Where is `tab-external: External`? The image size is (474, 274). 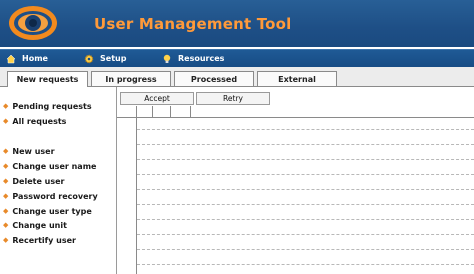 tab-external: External is located at coordinates (297, 78).